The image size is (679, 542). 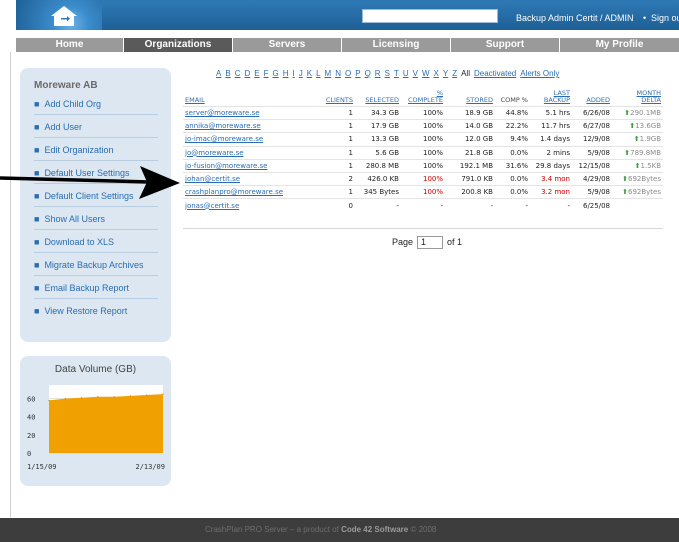 I want to click on sidebar-item-edit-organization: ■ Edit Organization, so click(x=96, y=150).